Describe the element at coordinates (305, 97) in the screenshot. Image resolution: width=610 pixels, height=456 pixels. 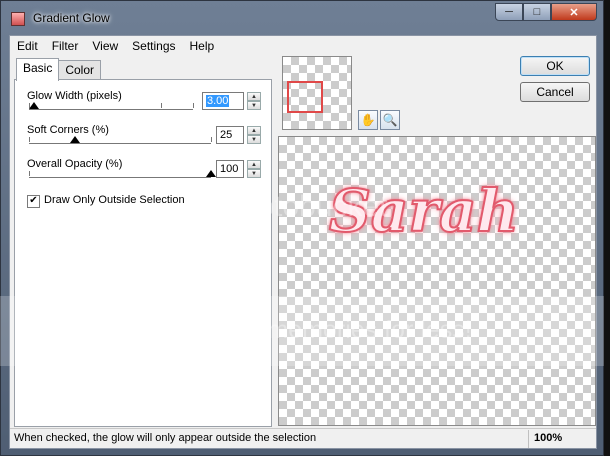
I see `navigator-view-rect` at that location.